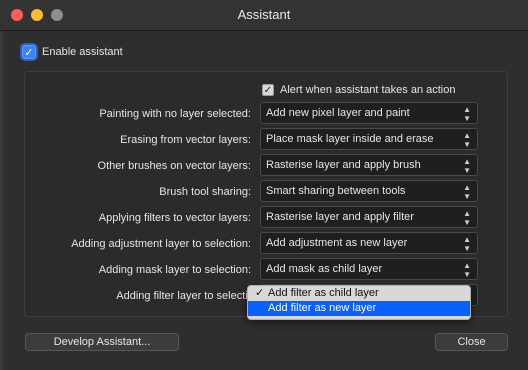  What do you see at coordinates (175, 114) in the screenshot?
I see `painting-no-layer-label: Painting with no layer selected:` at bounding box center [175, 114].